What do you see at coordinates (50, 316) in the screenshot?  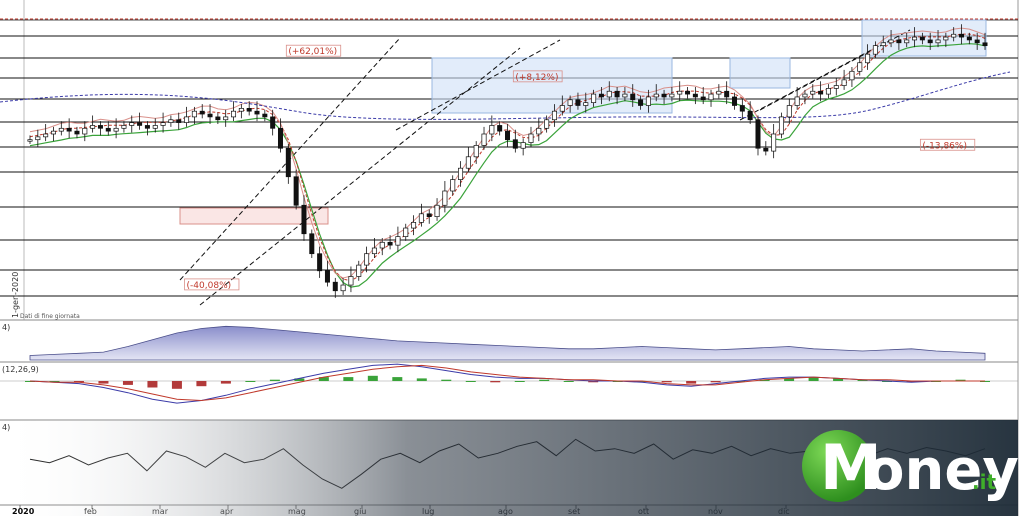 I see `data-note: Dati di fine giornata` at bounding box center [50, 316].